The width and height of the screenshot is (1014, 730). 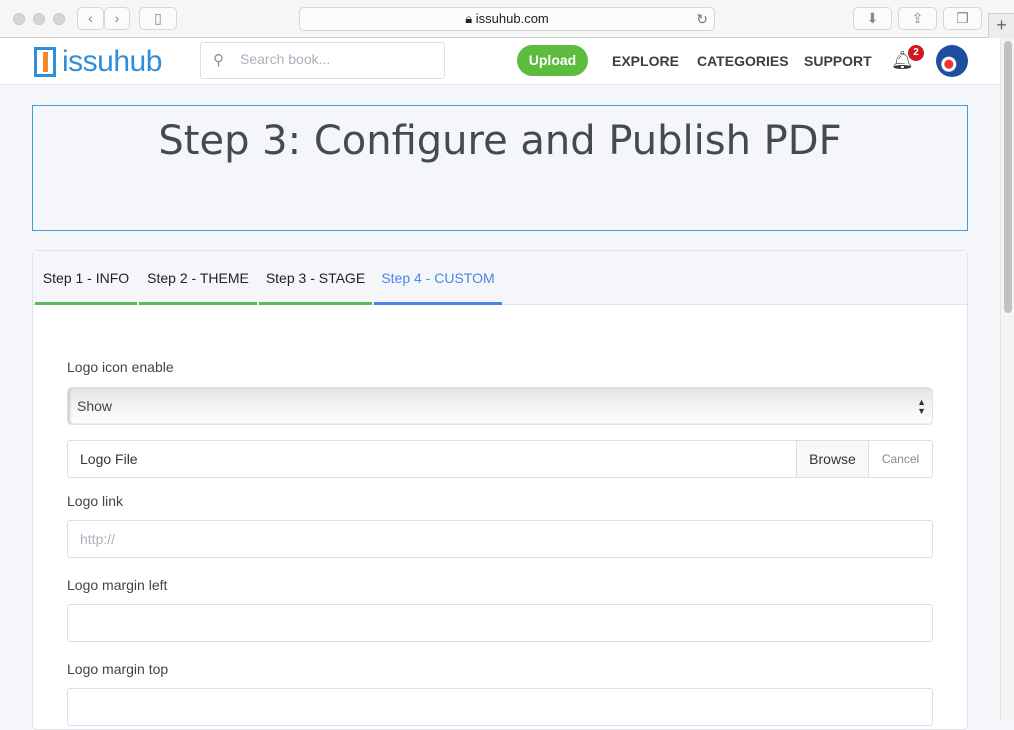 I want to click on logo-file-placeholder: Logo File, so click(x=109, y=459).